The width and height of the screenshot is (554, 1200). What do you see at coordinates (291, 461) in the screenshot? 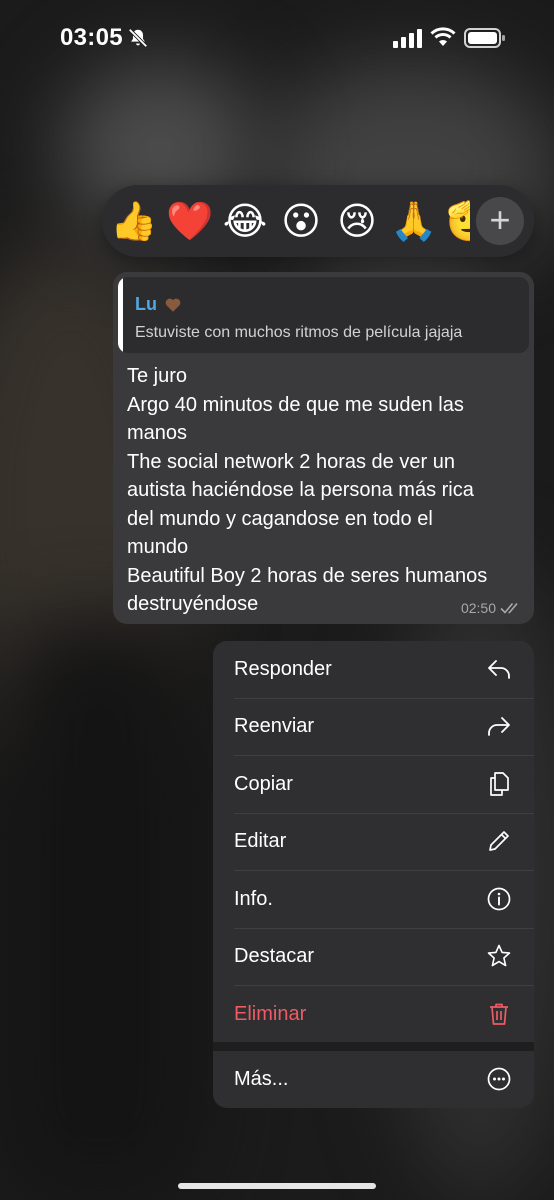
I see `message-line: The social network 2 horas de ver un` at bounding box center [291, 461].